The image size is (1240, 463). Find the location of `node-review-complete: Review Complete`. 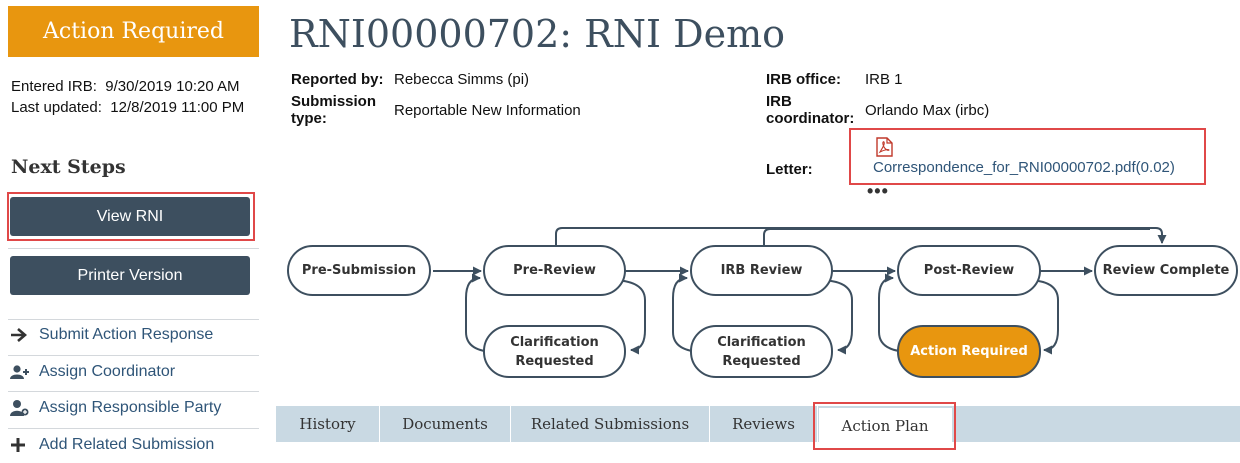

node-review-complete: Review Complete is located at coordinates (1166, 270).